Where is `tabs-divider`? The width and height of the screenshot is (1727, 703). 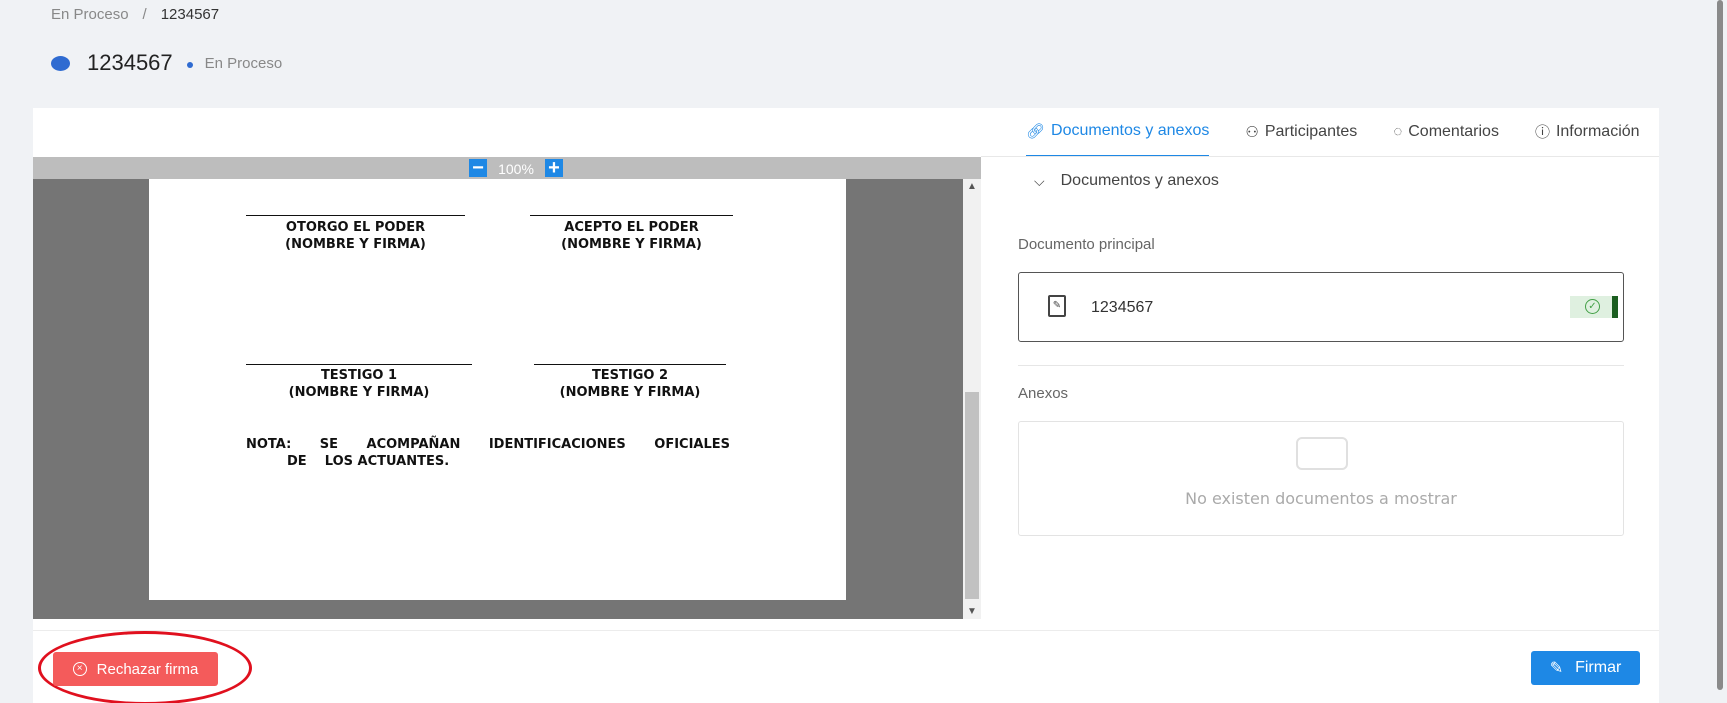 tabs-divider is located at coordinates (1320, 156).